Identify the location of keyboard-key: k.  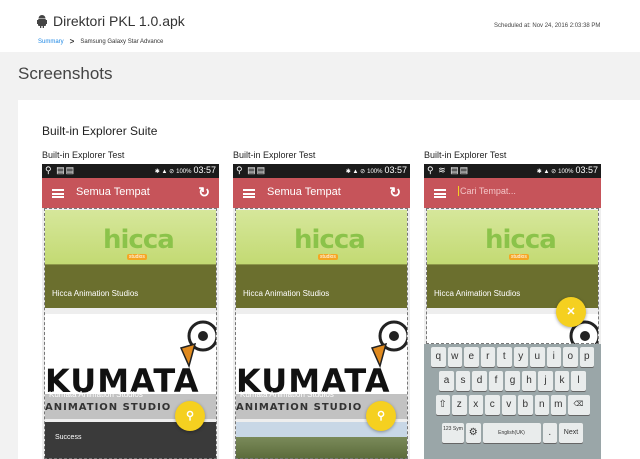
(562, 381).